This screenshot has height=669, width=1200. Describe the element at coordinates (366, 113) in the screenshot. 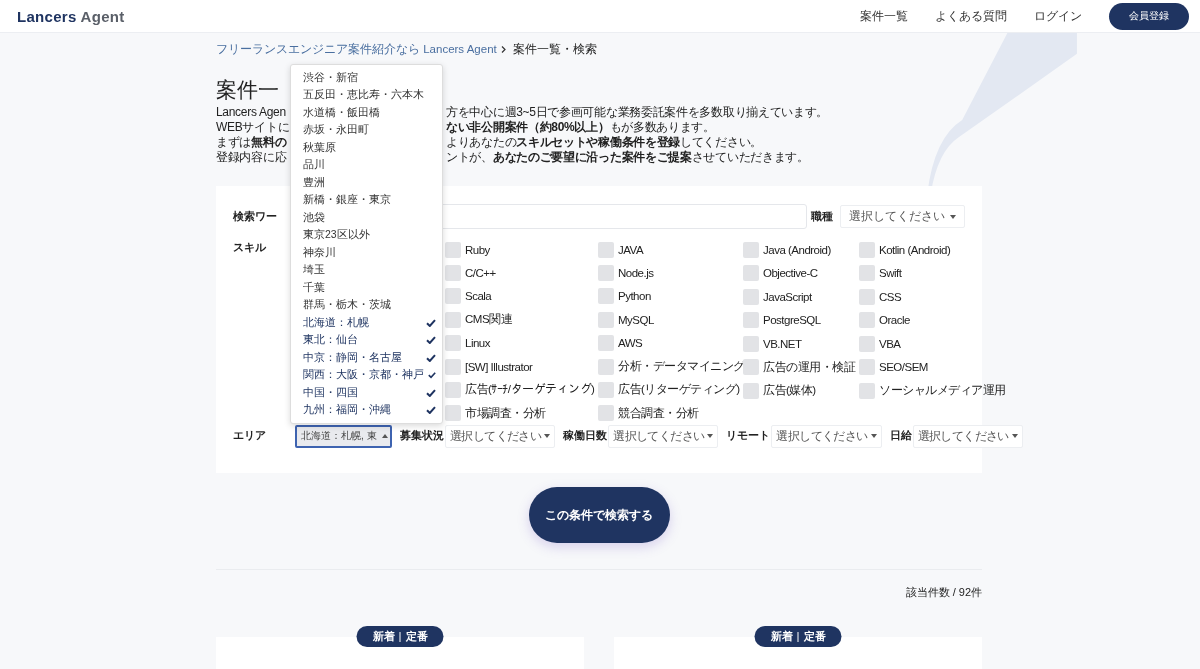

I see `dropdown-option: 水道橋・飯田橋` at that location.